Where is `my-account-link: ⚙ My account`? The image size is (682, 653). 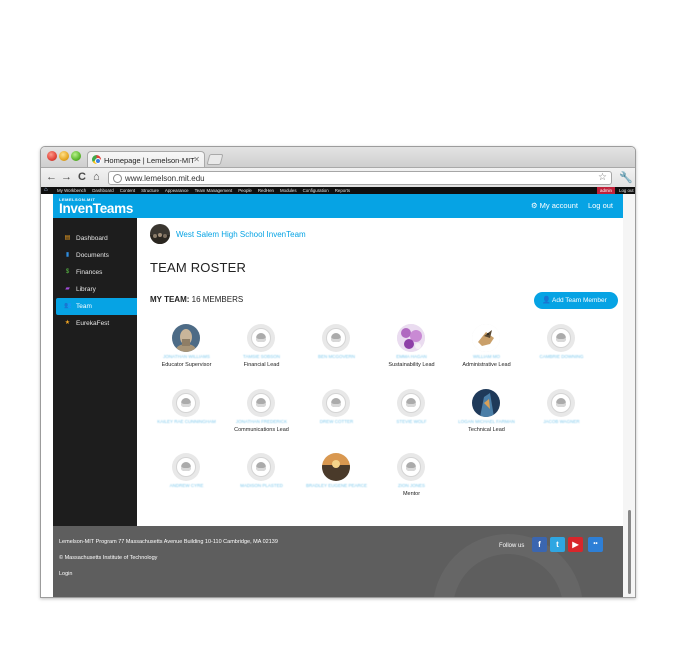 my-account-link: ⚙ My account is located at coordinates (554, 205).